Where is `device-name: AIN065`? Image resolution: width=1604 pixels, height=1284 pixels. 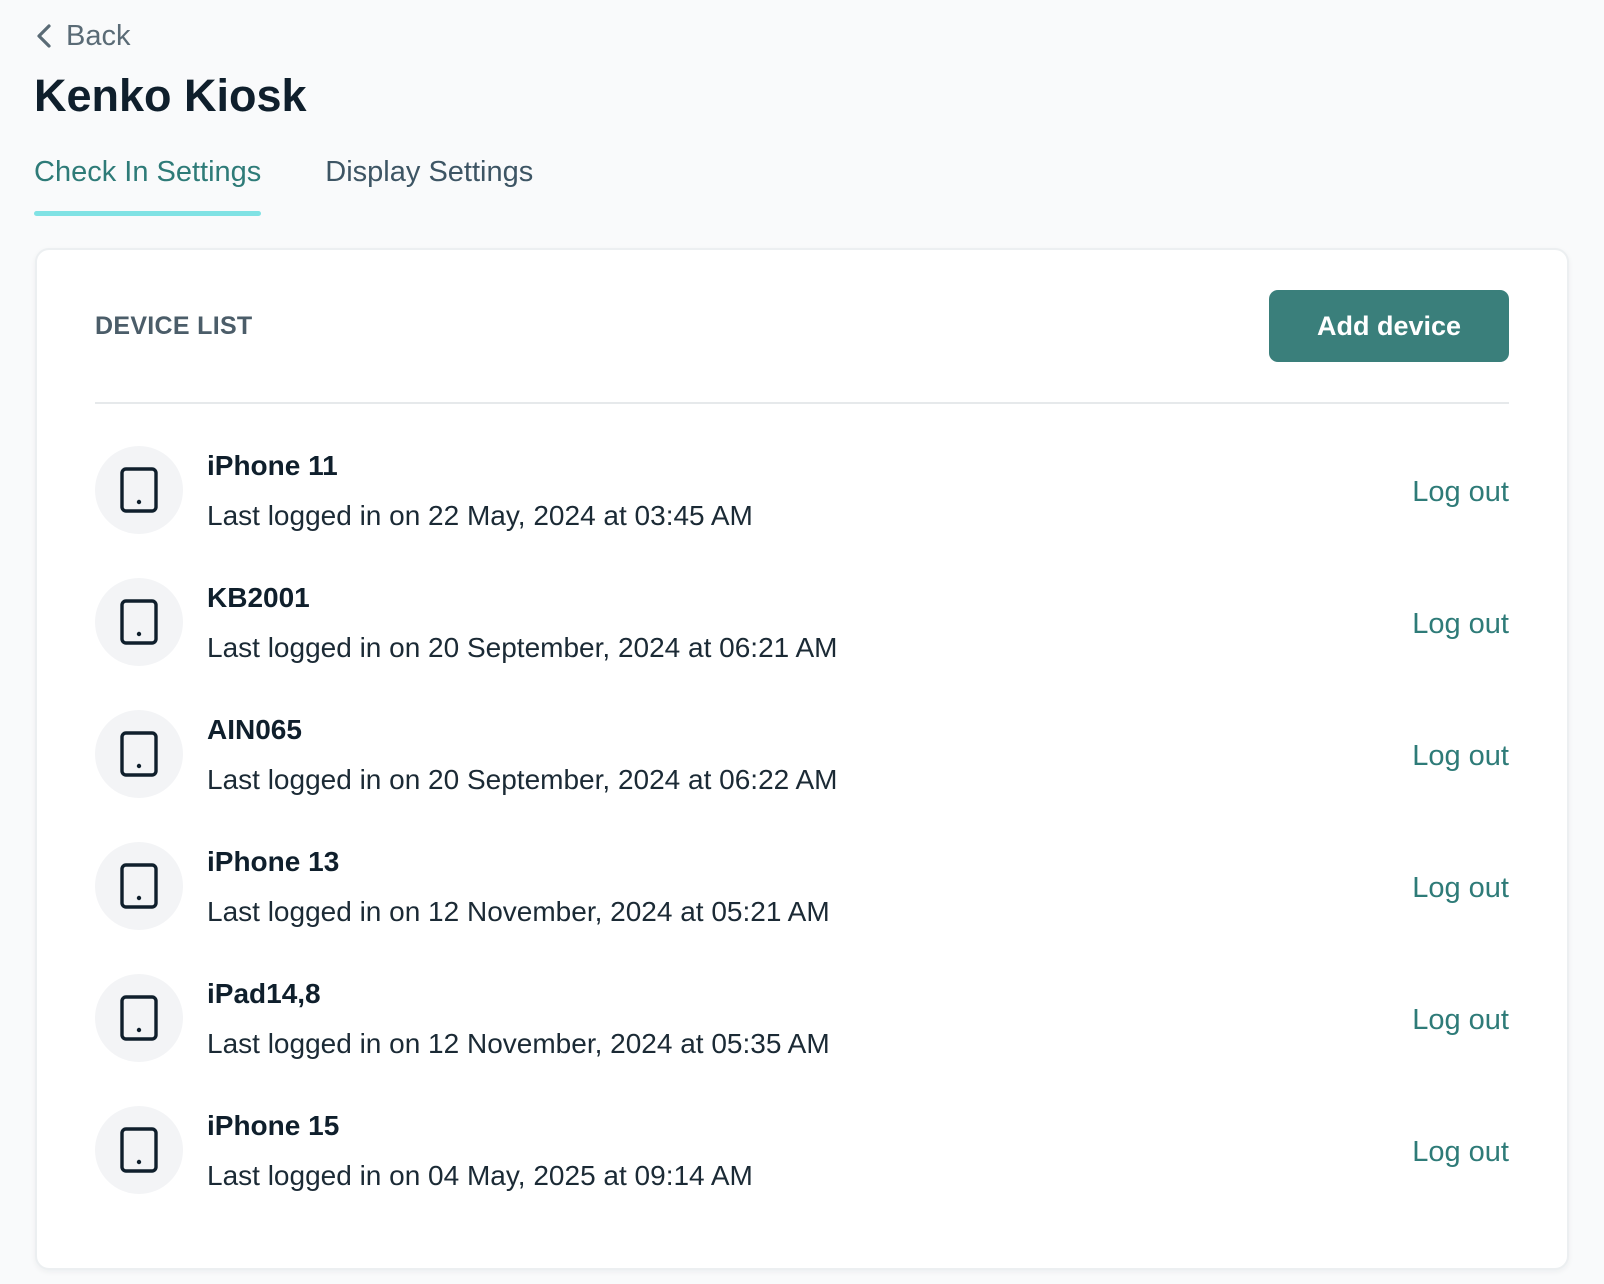 device-name: AIN065 is located at coordinates (254, 729).